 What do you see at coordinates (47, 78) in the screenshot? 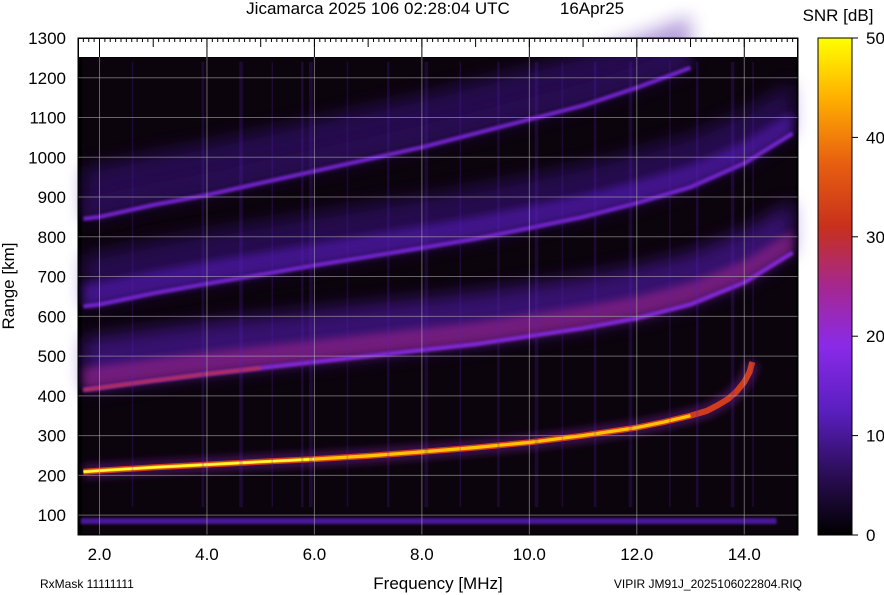
I see `y-tick-label: 1200` at bounding box center [47, 78].